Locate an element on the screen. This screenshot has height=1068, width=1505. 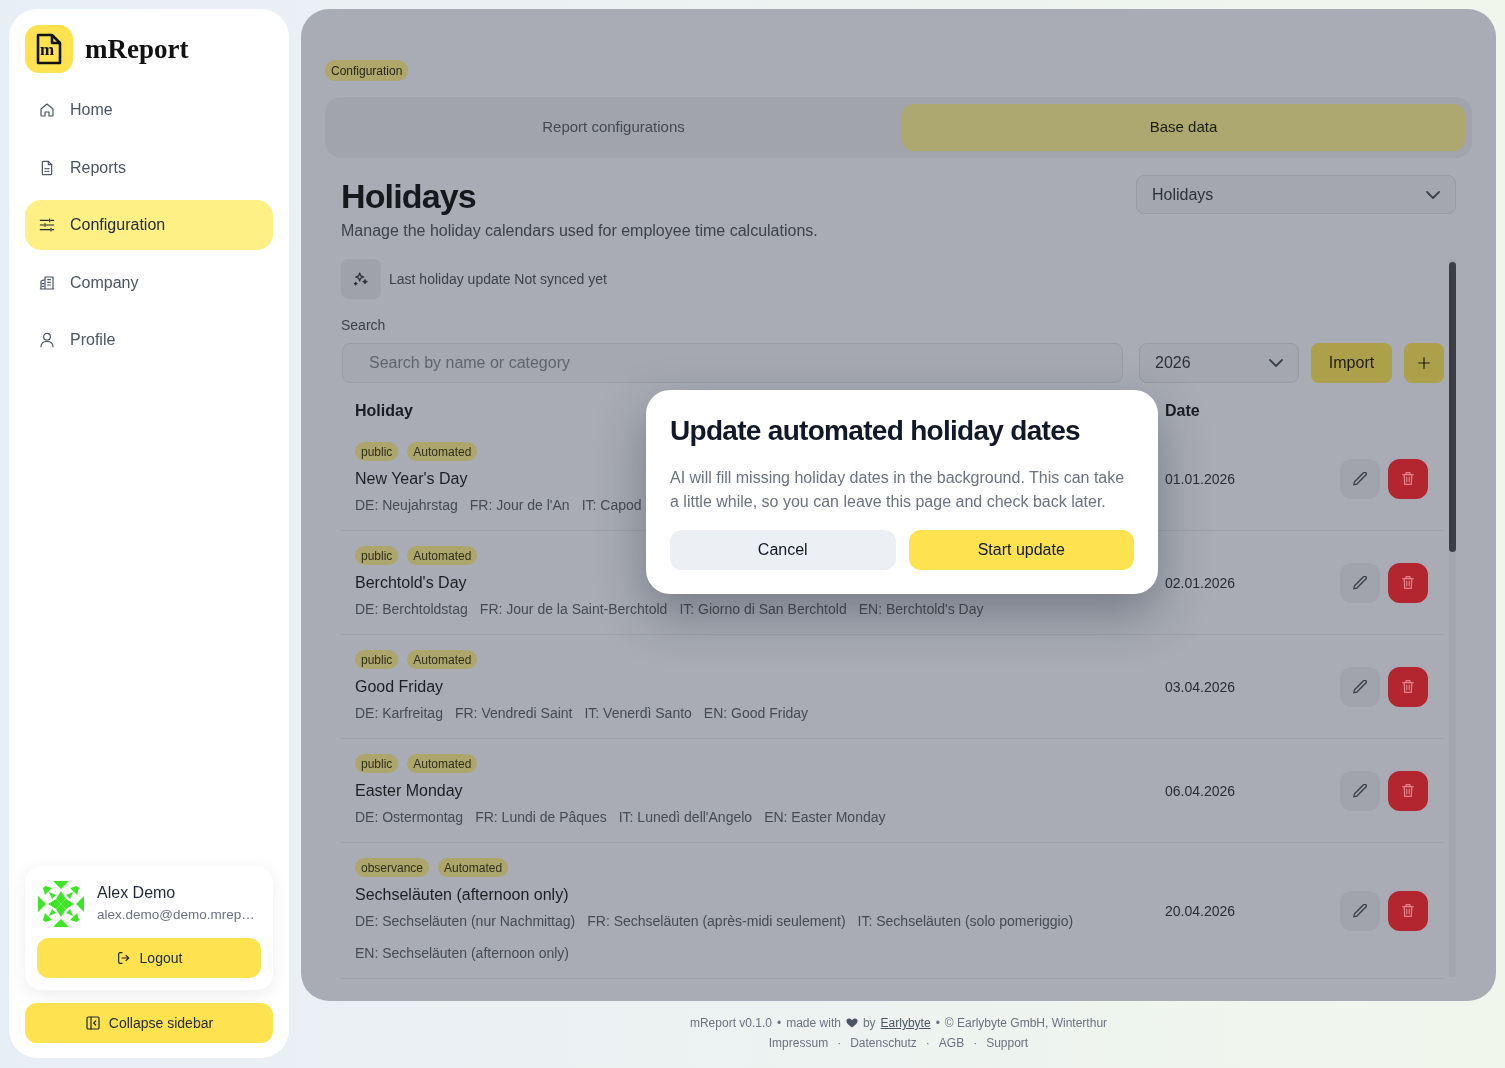
tab: Report configurations is located at coordinates (613, 127).